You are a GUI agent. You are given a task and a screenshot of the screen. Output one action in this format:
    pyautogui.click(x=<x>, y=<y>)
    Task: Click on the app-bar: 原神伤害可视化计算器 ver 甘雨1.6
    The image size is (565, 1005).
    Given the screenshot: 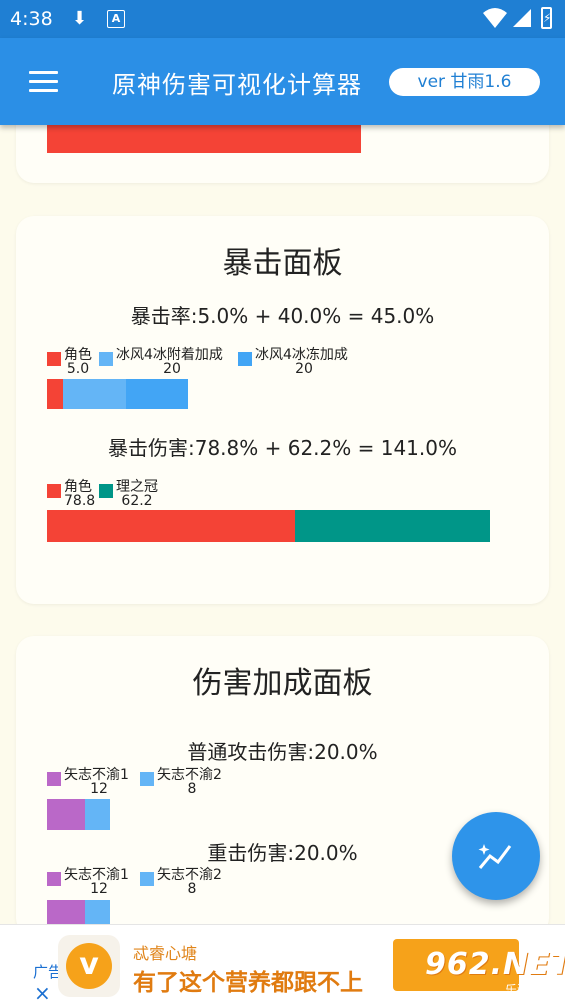 What is the action you would take?
    pyautogui.click(x=282, y=81)
    